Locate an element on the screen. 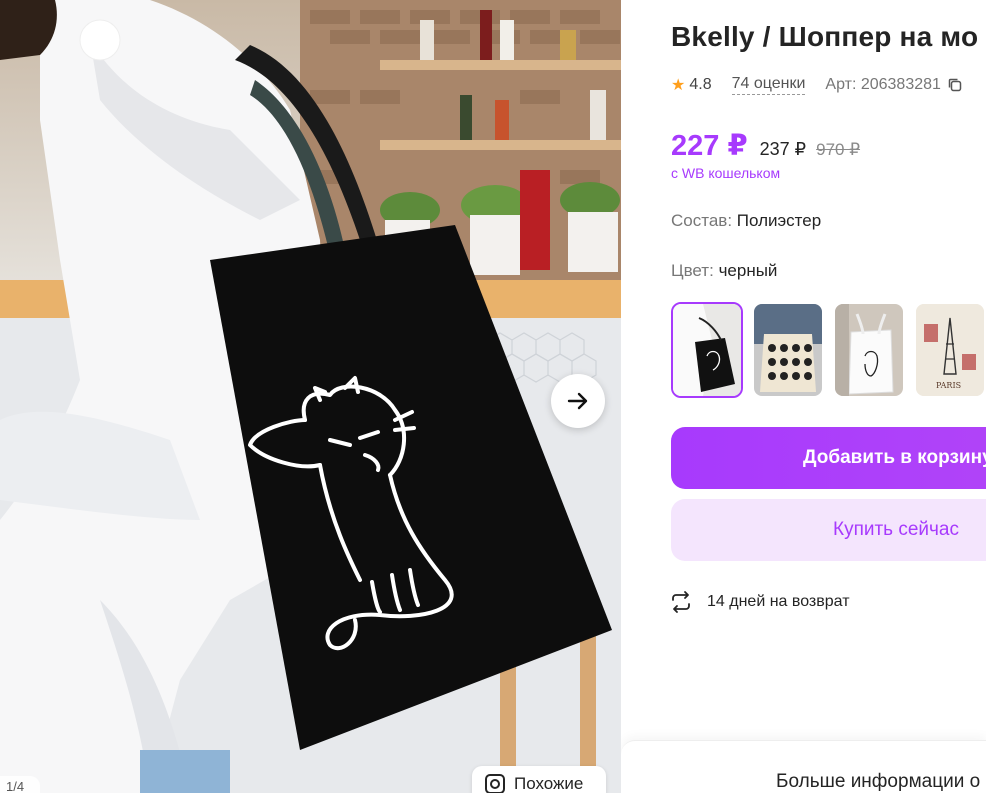 The image size is (986, 793). return-policy: 14 дней на возврат is located at coordinates (759, 602).